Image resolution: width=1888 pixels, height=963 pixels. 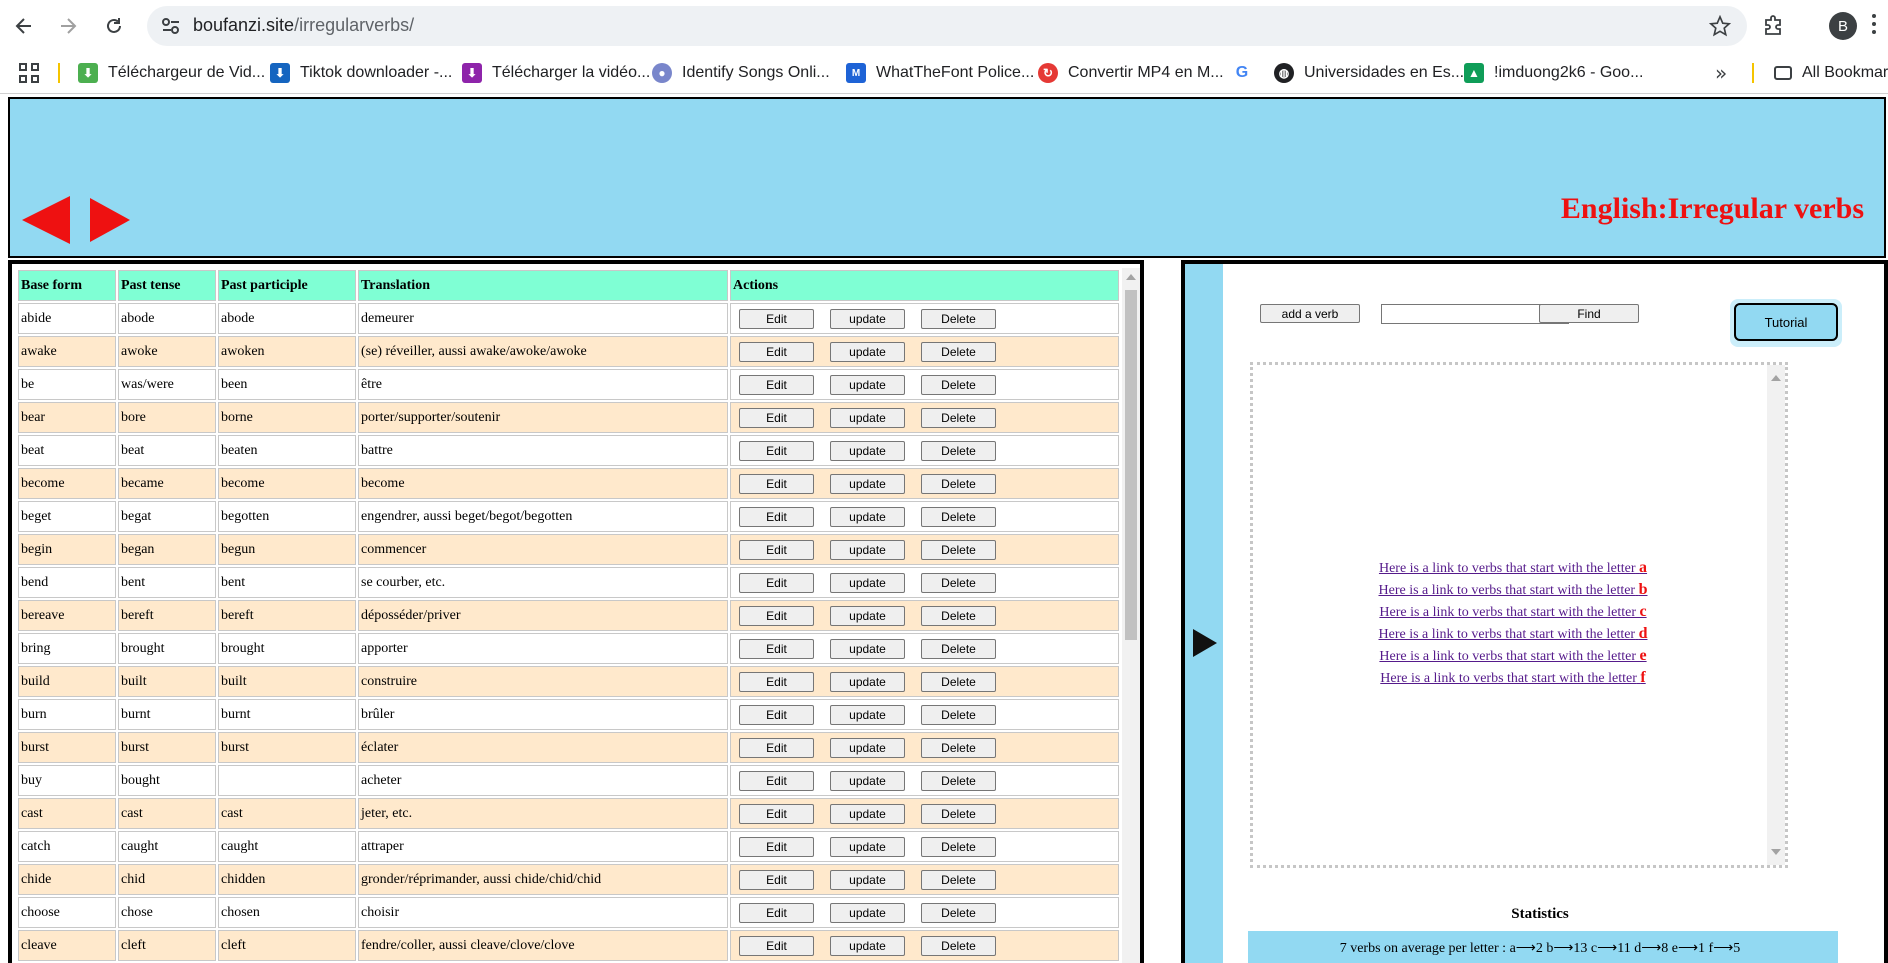 What do you see at coordinates (114, 26) in the screenshot?
I see `reload-button` at bounding box center [114, 26].